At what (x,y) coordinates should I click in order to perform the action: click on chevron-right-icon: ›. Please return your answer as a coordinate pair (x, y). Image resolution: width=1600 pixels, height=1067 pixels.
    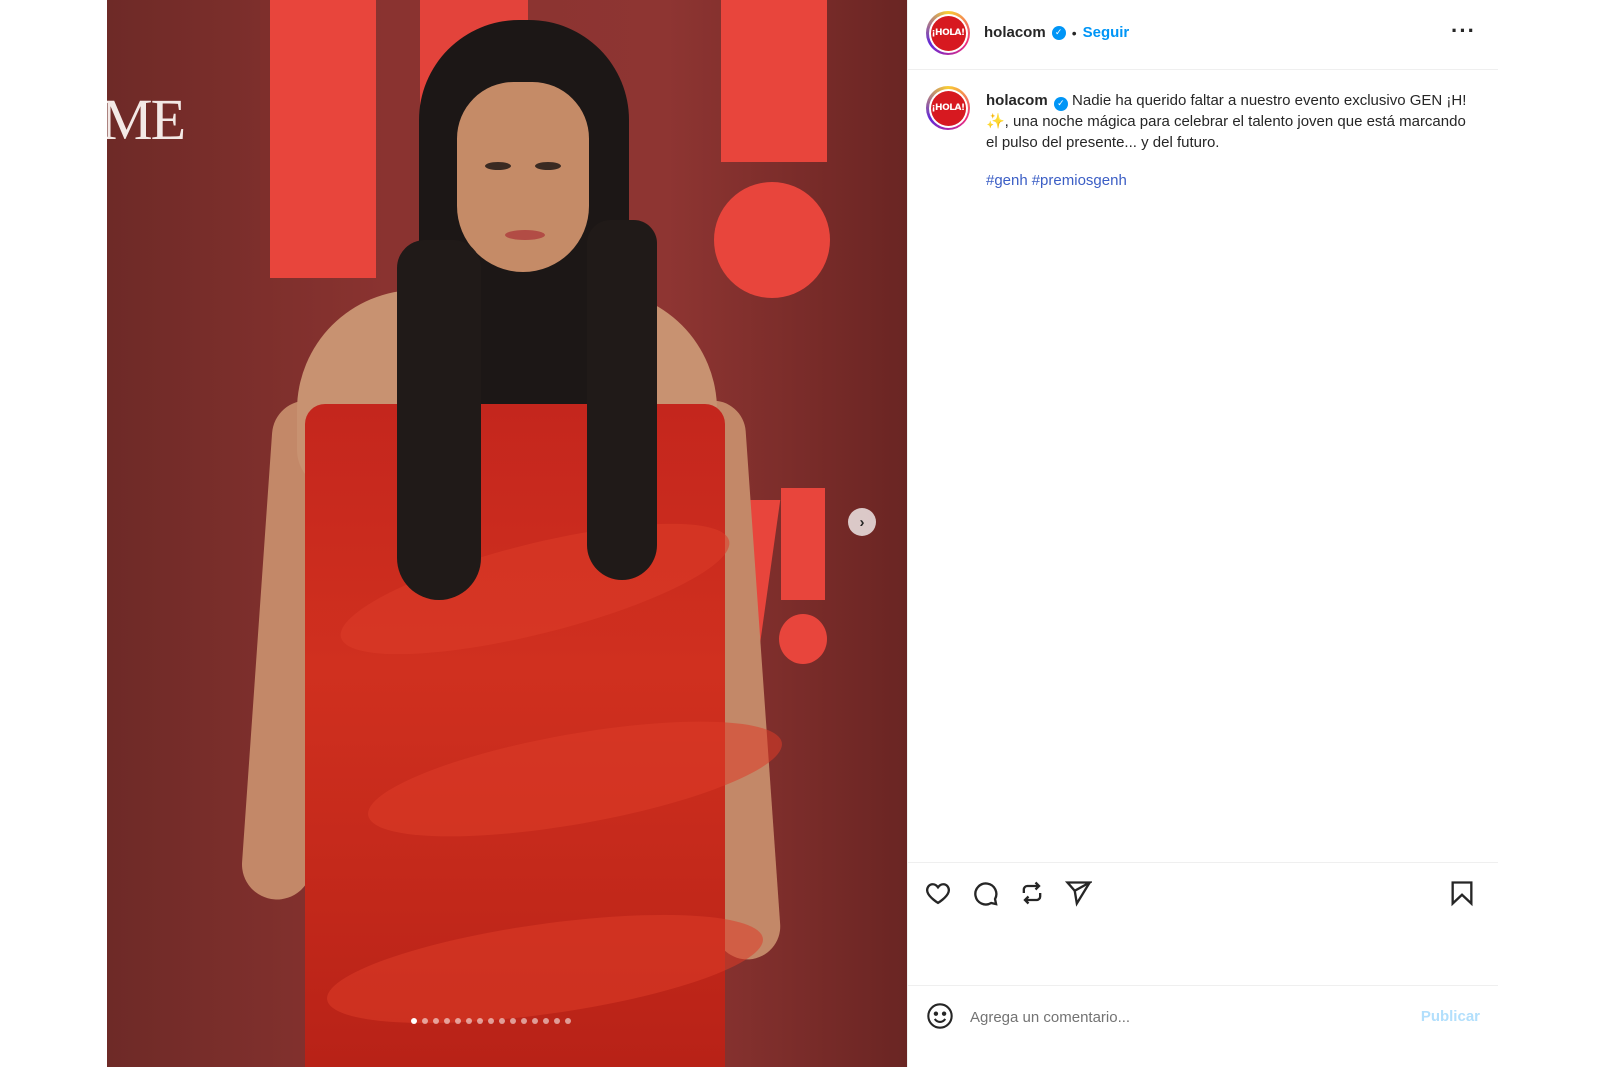
    Looking at the image, I should click on (862, 522).